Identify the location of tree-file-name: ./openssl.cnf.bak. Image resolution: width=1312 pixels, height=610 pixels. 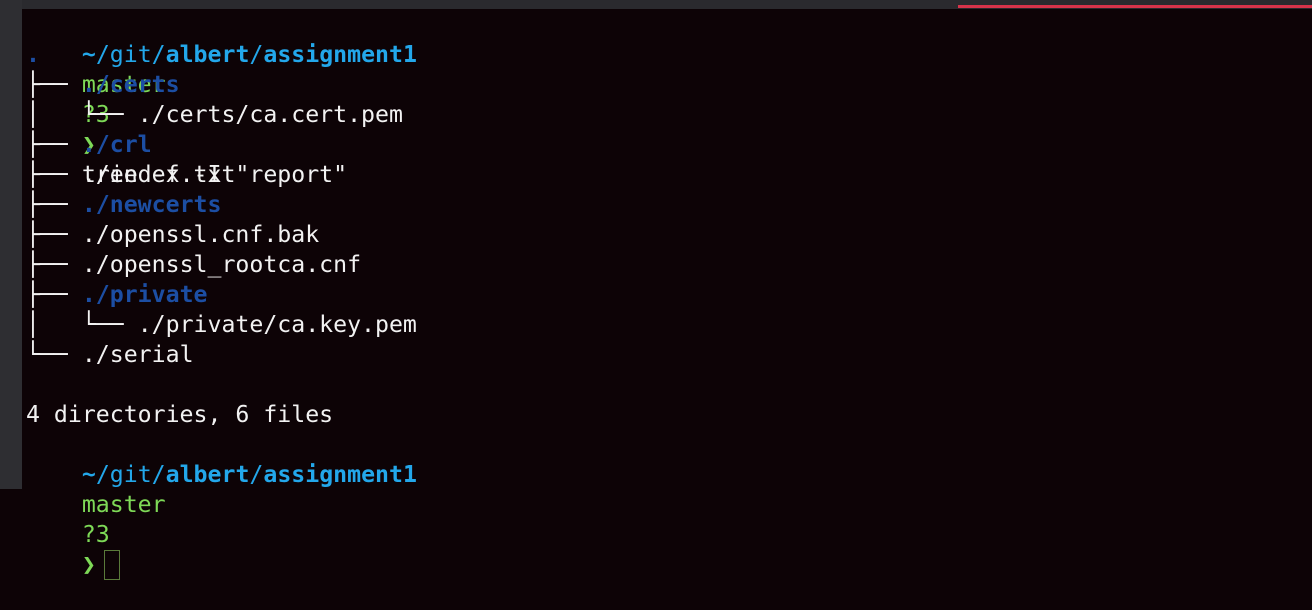
(200, 234).